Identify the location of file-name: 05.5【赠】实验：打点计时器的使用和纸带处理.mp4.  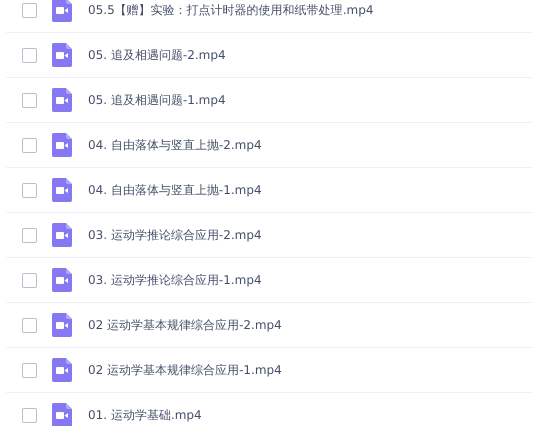
(231, 10).